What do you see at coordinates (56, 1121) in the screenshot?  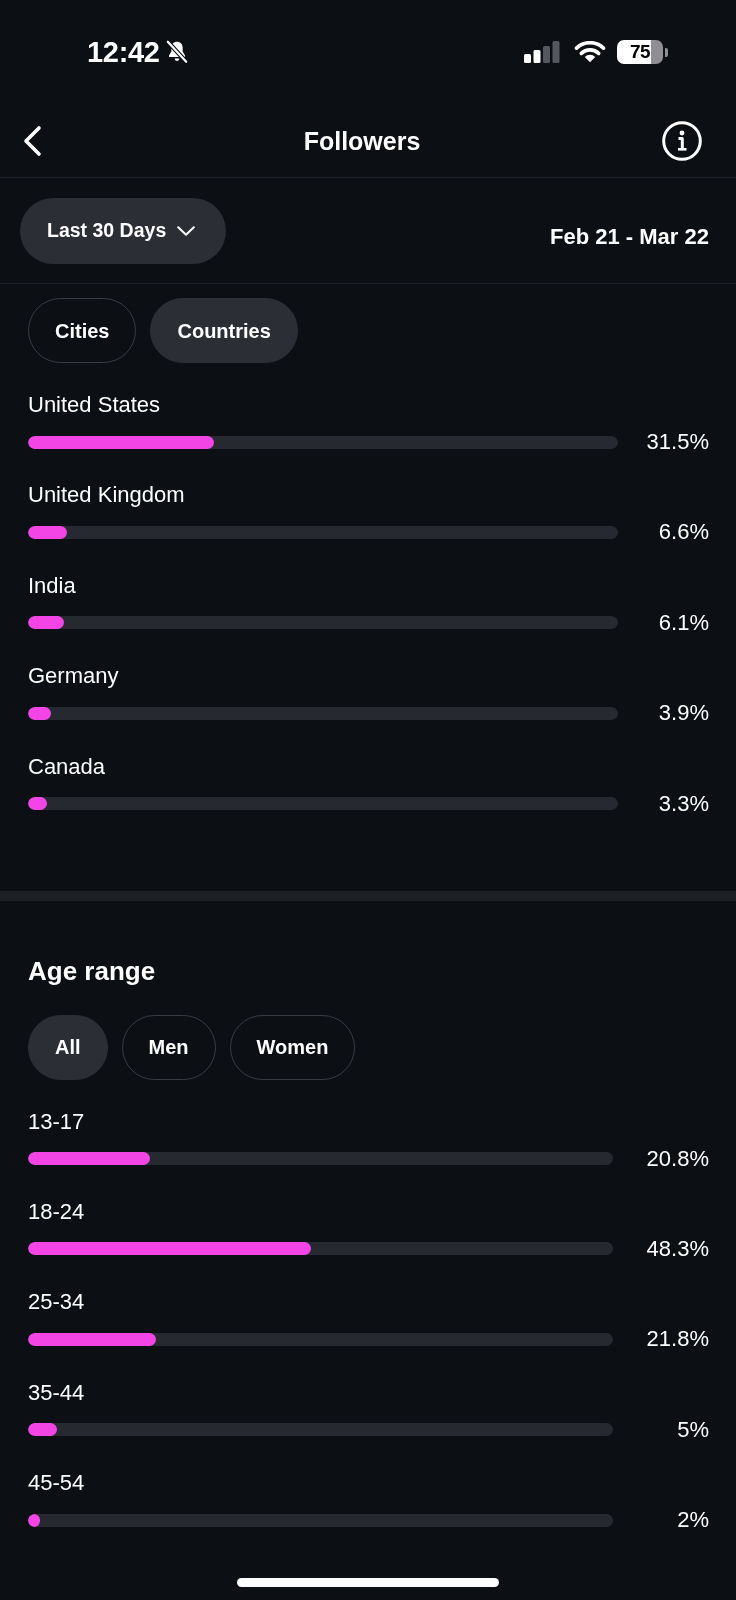 I see `age-group-label: 13-17` at bounding box center [56, 1121].